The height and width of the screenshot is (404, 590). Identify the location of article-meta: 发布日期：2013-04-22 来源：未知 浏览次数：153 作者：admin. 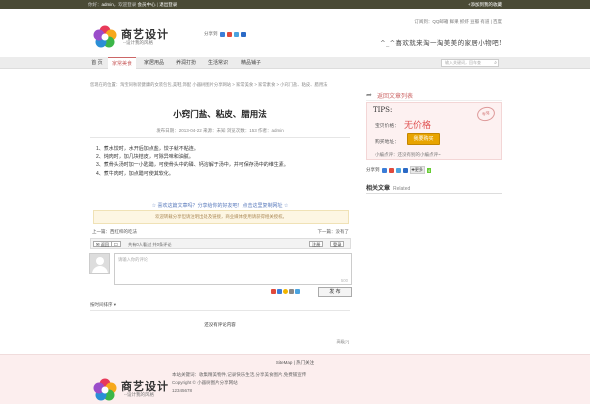
(220, 131).